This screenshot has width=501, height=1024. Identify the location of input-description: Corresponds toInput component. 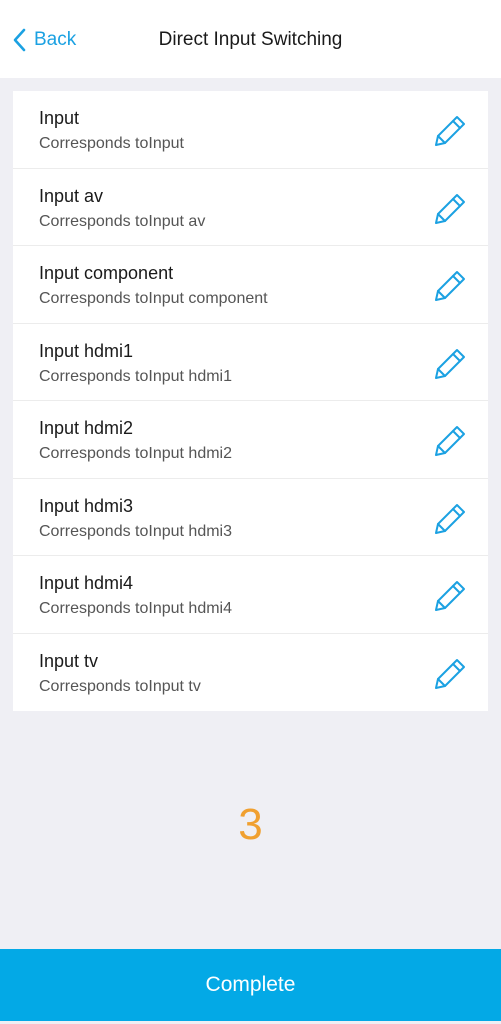
(153, 298).